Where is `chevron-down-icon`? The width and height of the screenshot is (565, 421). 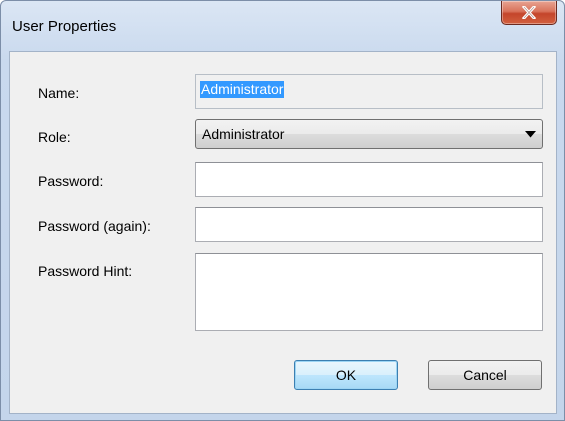
chevron-down-icon is located at coordinates (530, 134).